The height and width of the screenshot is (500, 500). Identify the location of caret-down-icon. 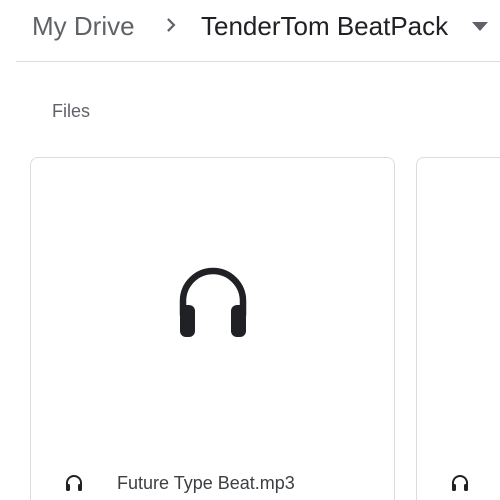
(480, 26).